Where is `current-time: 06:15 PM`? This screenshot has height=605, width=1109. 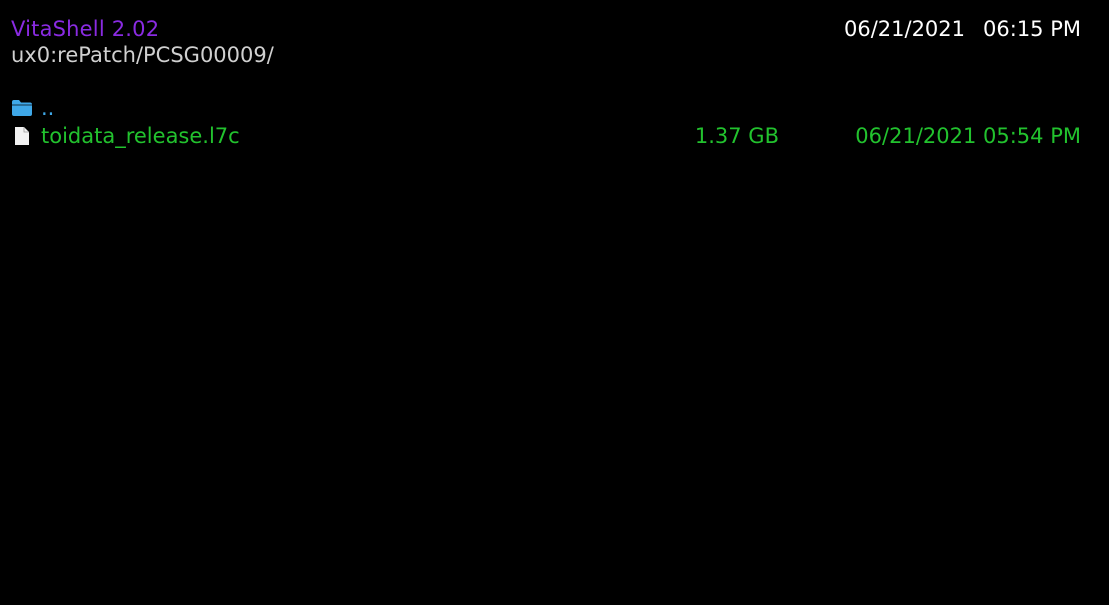
current-time: 06:15 PM is located at coordinates (1032, 29).